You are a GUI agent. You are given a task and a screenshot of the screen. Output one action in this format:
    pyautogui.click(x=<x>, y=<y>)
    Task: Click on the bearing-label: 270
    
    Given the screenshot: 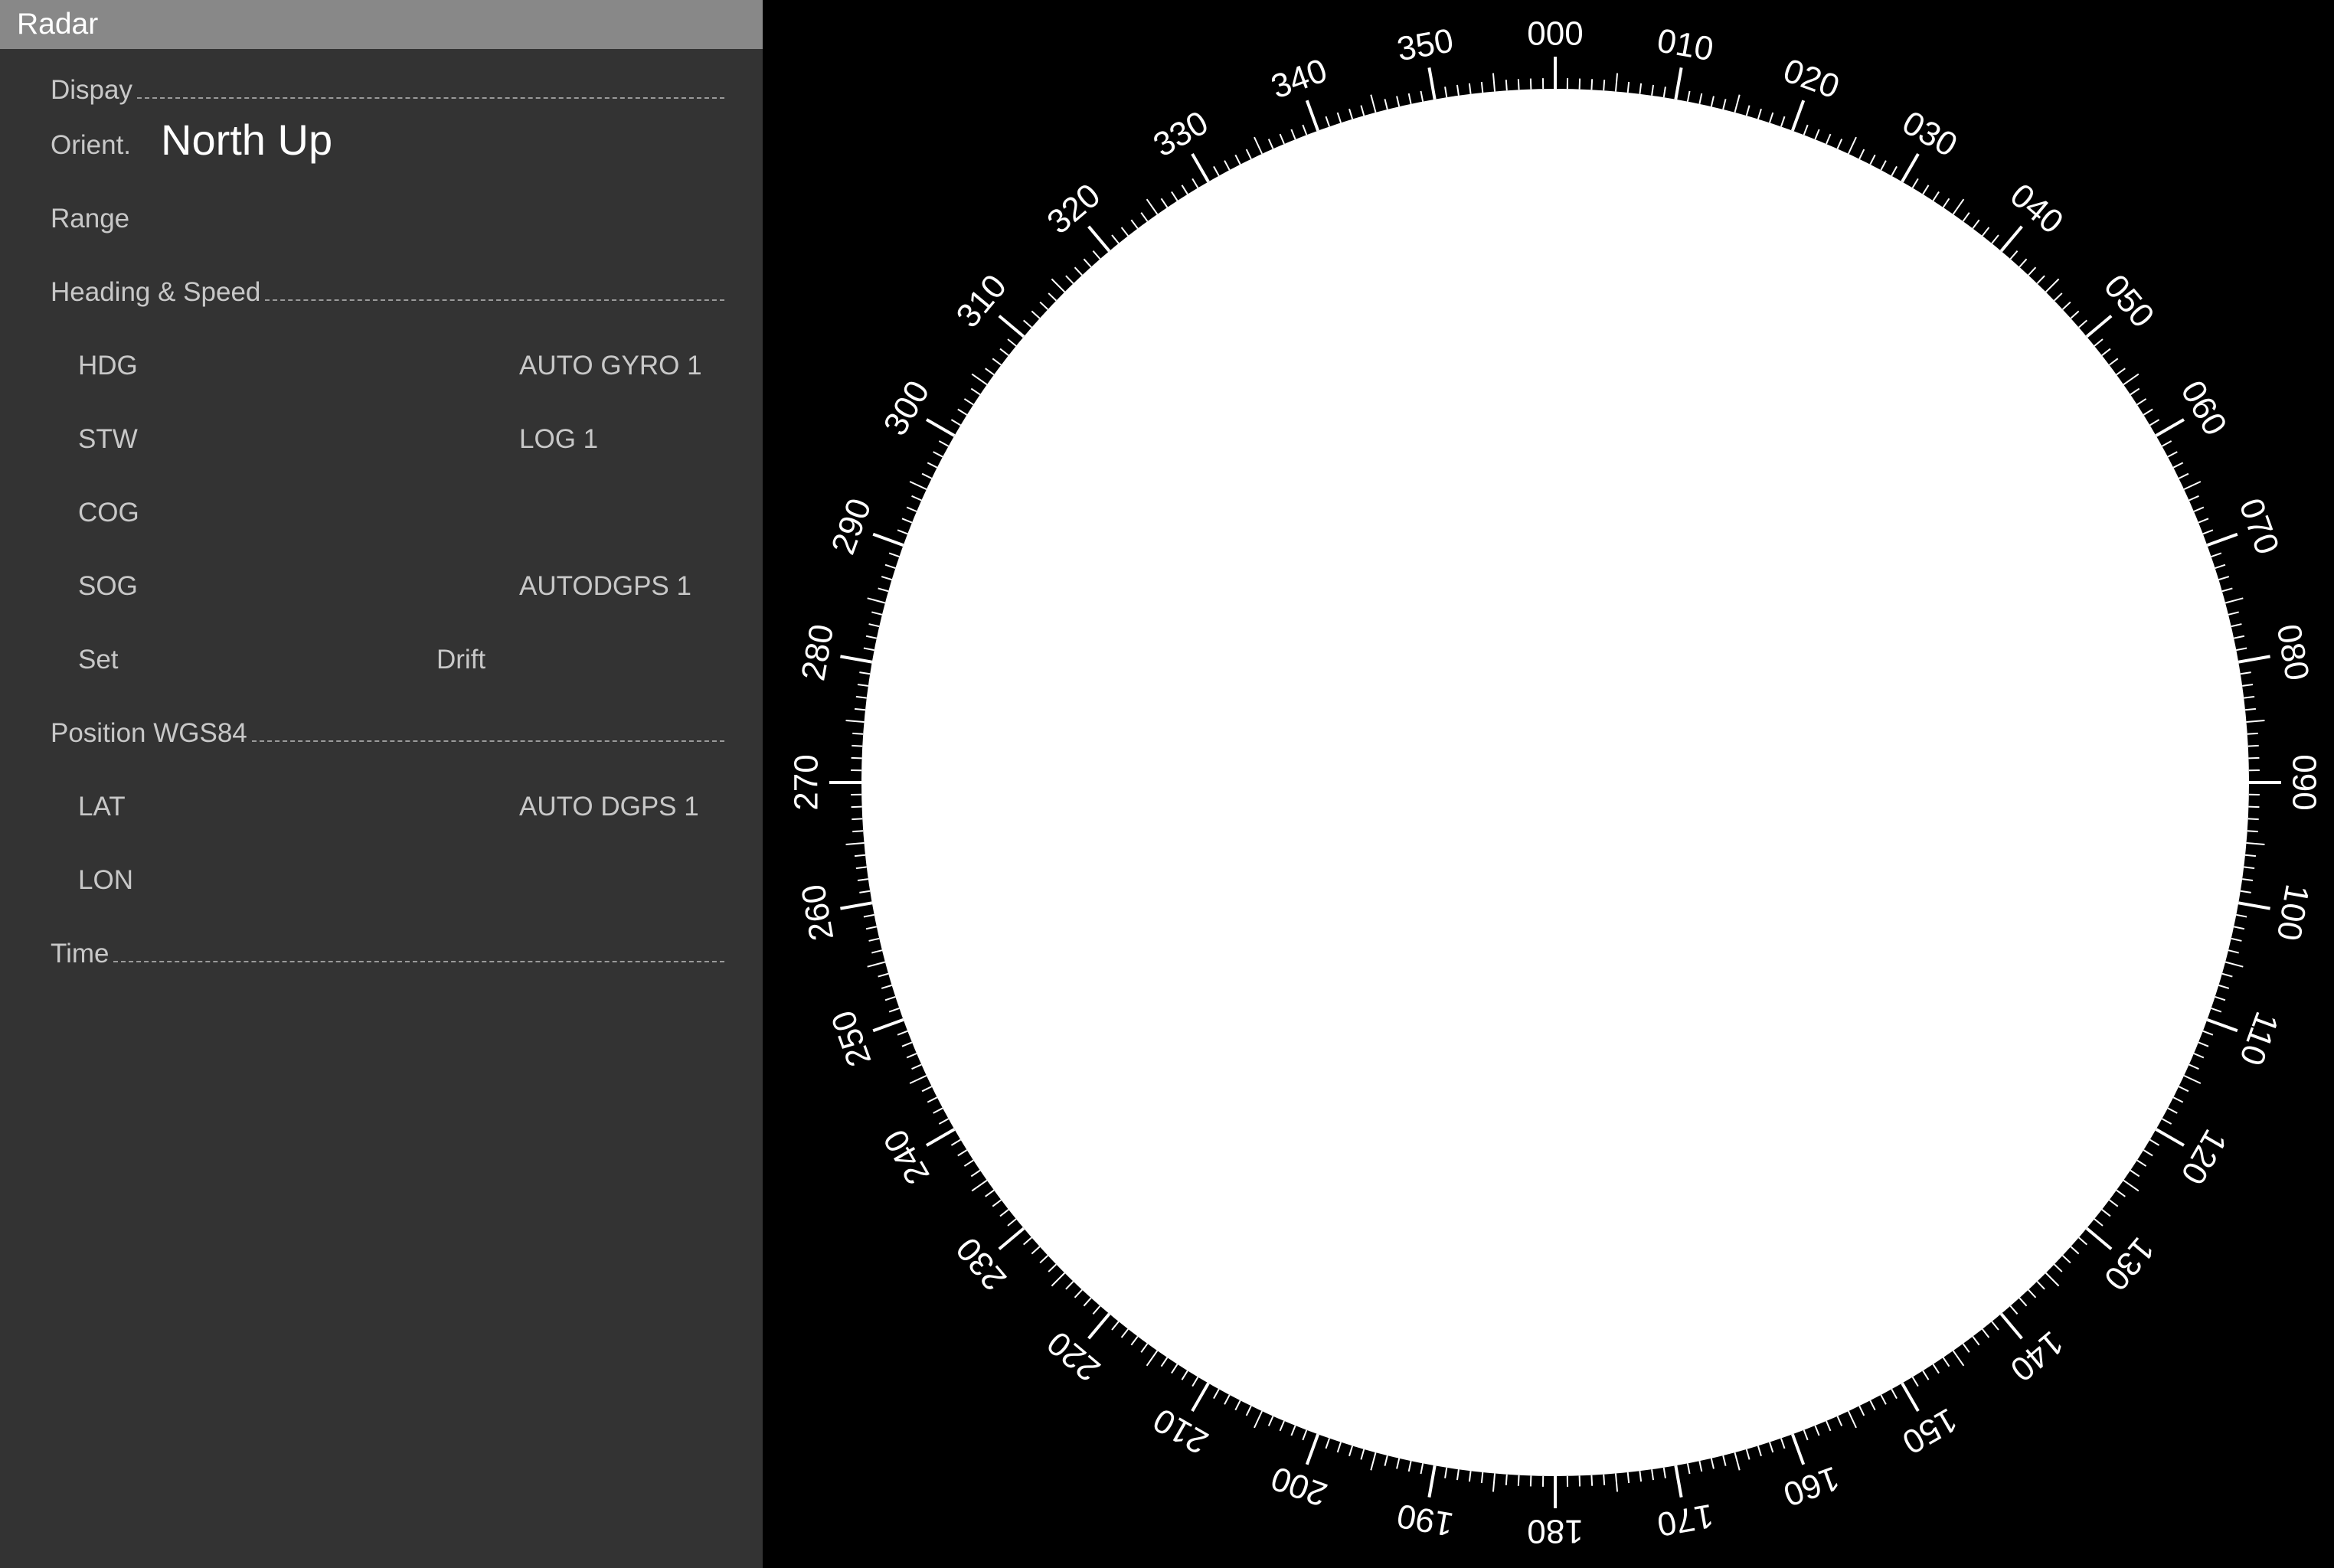 What is the action you would take?
    pyautogui.click(x=806, y=782)
    